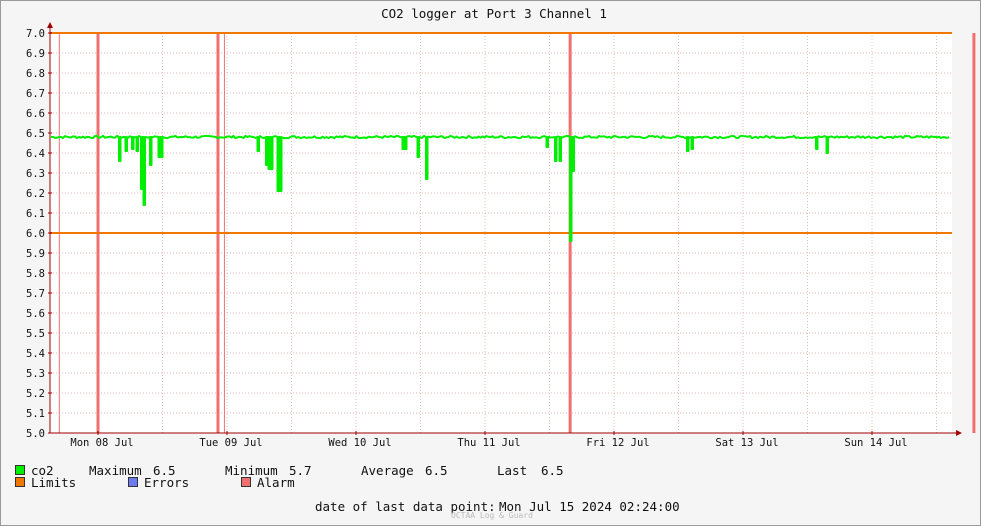 This screenshot has height=526, width=981. Describe the element at coordinates (746, 443) in the screenshot. I see `x-tick-label: Sat 13 Jul` at that location.